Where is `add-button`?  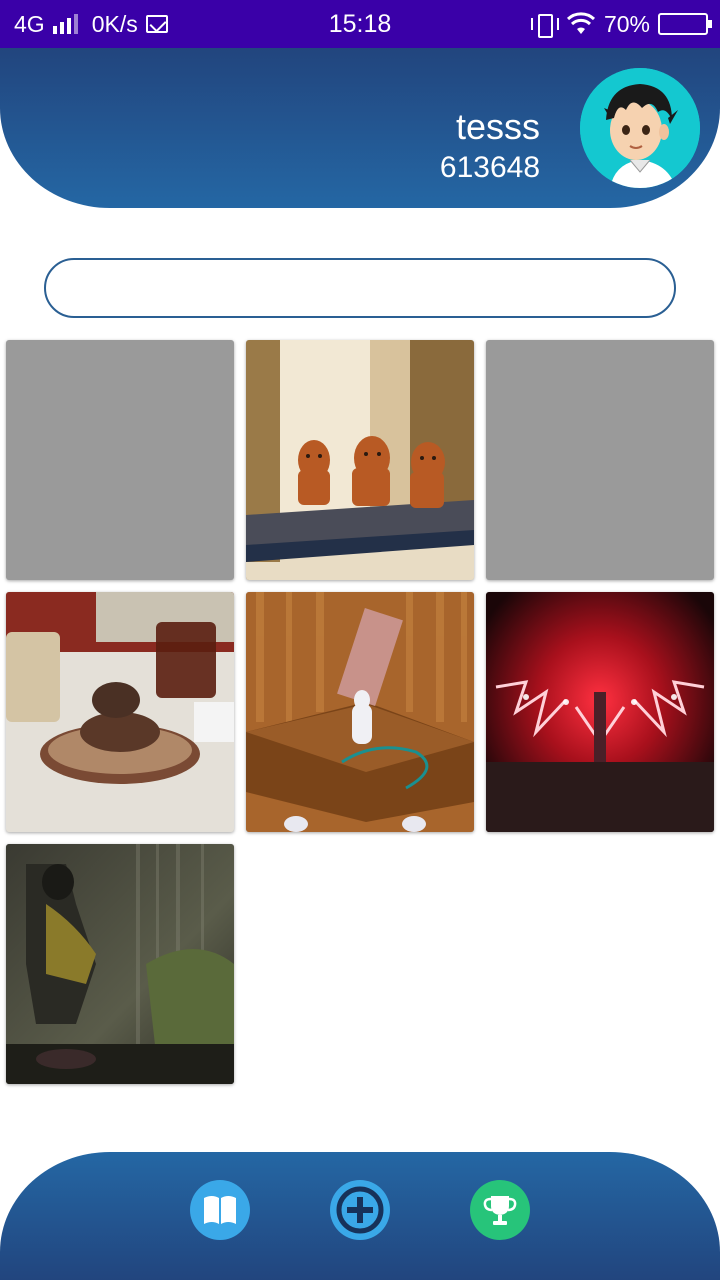 add-button is located at coordinates (360, 1210).